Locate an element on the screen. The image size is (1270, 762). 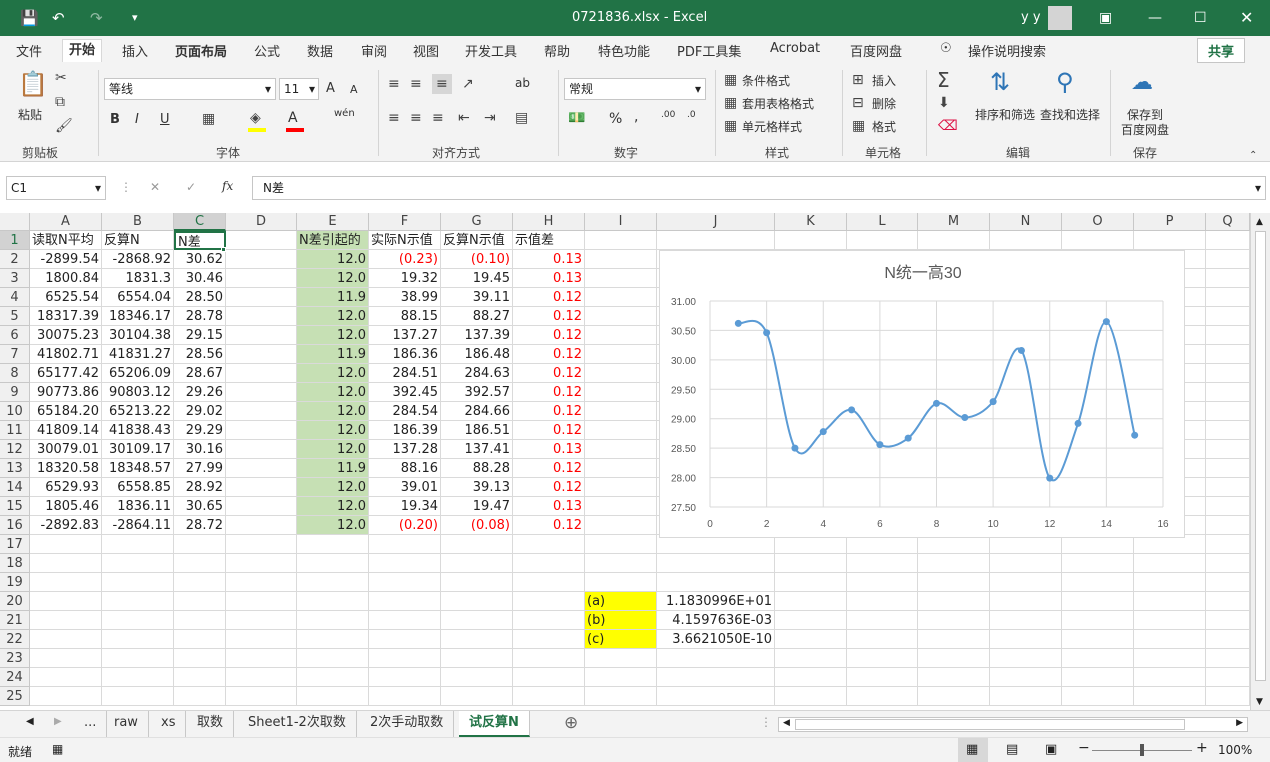
decrease-indent-icon: ⇤ is located at coordinates (464, 118).